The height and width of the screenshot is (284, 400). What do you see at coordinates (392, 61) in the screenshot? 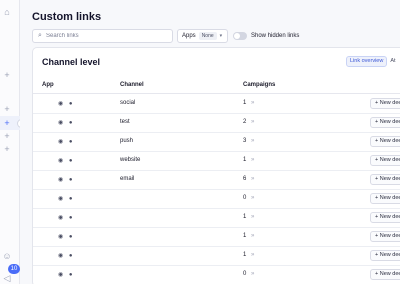
I see `tab-at: At` at bounding box center [392, 61].